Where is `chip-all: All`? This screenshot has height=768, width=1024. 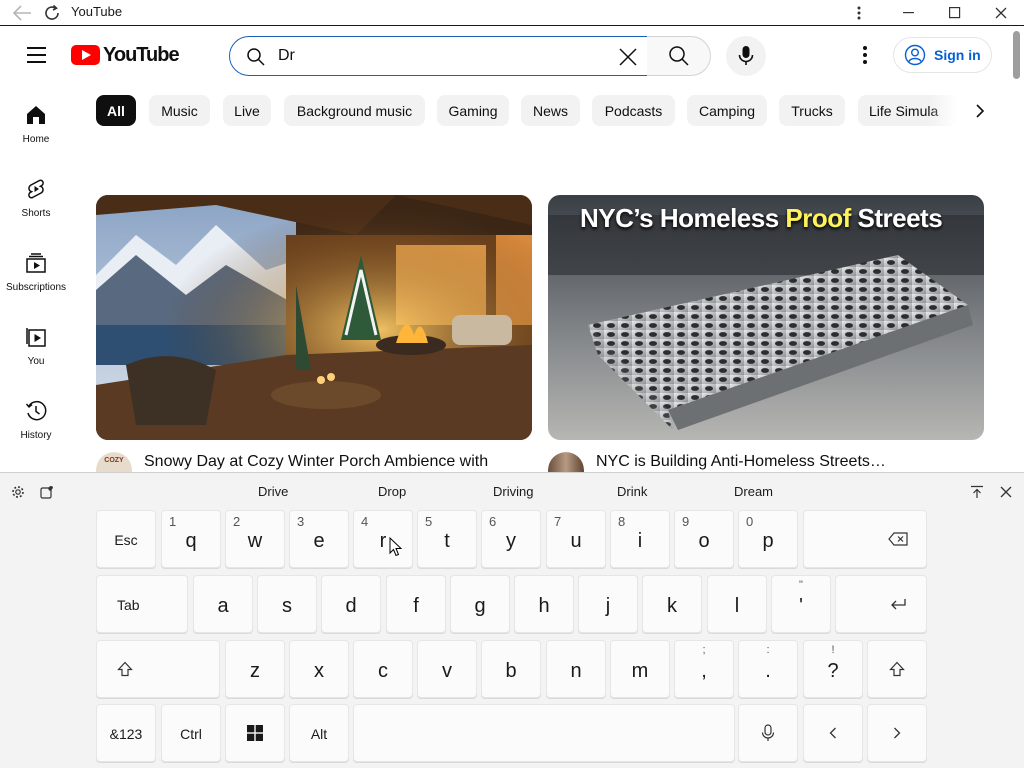
chip-all: All is located at coordinates (116, 110).